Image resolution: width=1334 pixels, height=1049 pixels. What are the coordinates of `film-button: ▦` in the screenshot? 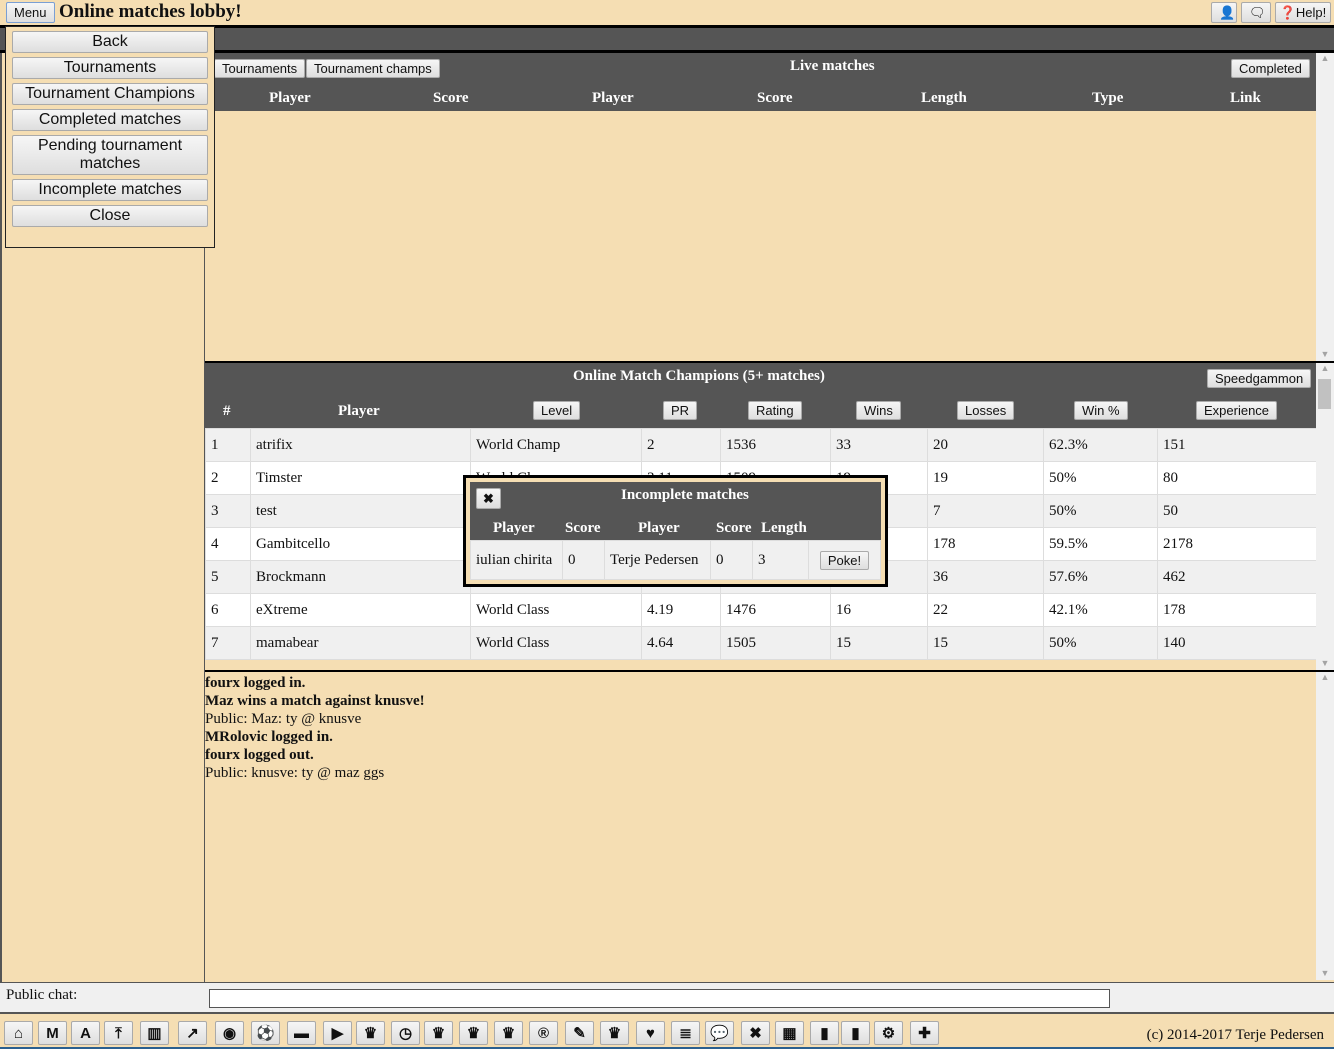 It's located at (789, 1033).